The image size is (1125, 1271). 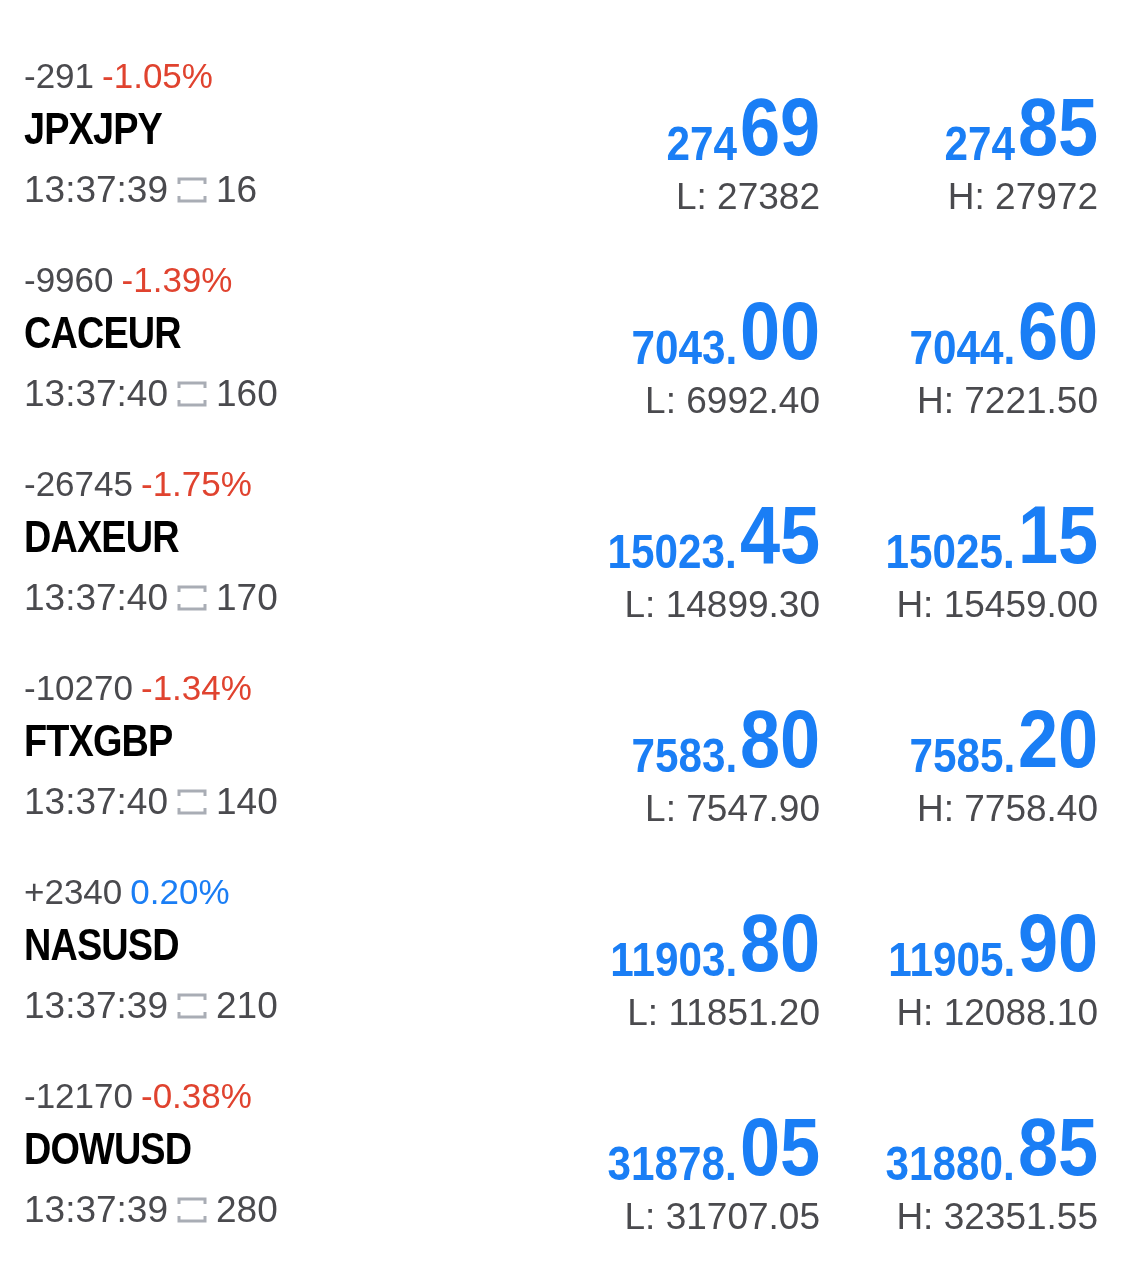 What do you see at coordinates (247, 1006) in the screenshot?
I see `spread-value: 210` at bounding box center [247, 1006].